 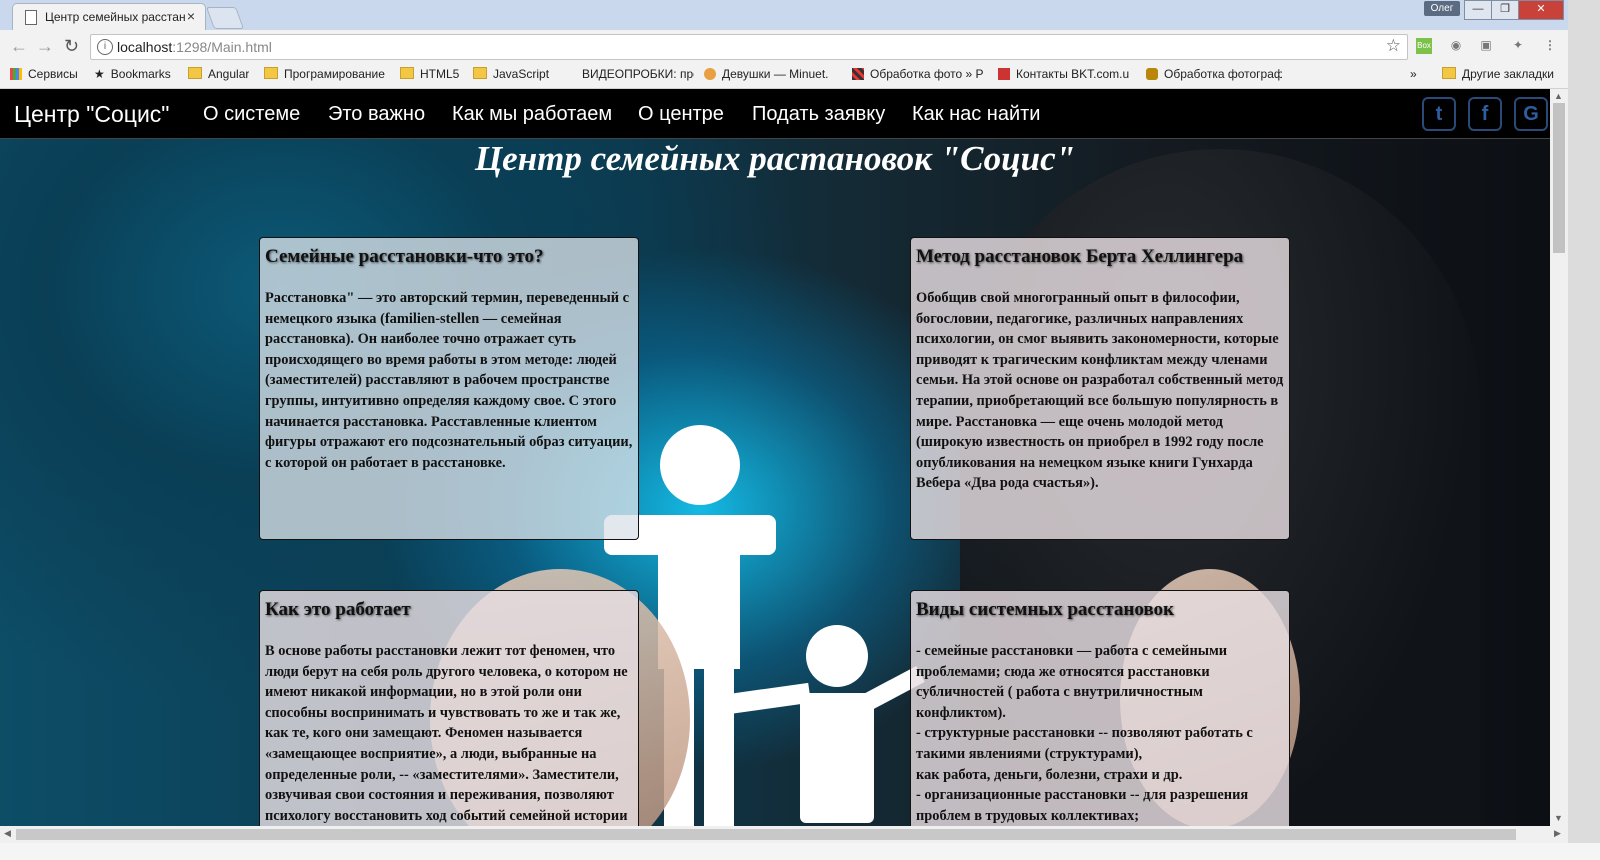 What do you see at coordinates (105, 47) in the screenshot?
I see `info-icon: i` at bounding box center [105, 47].